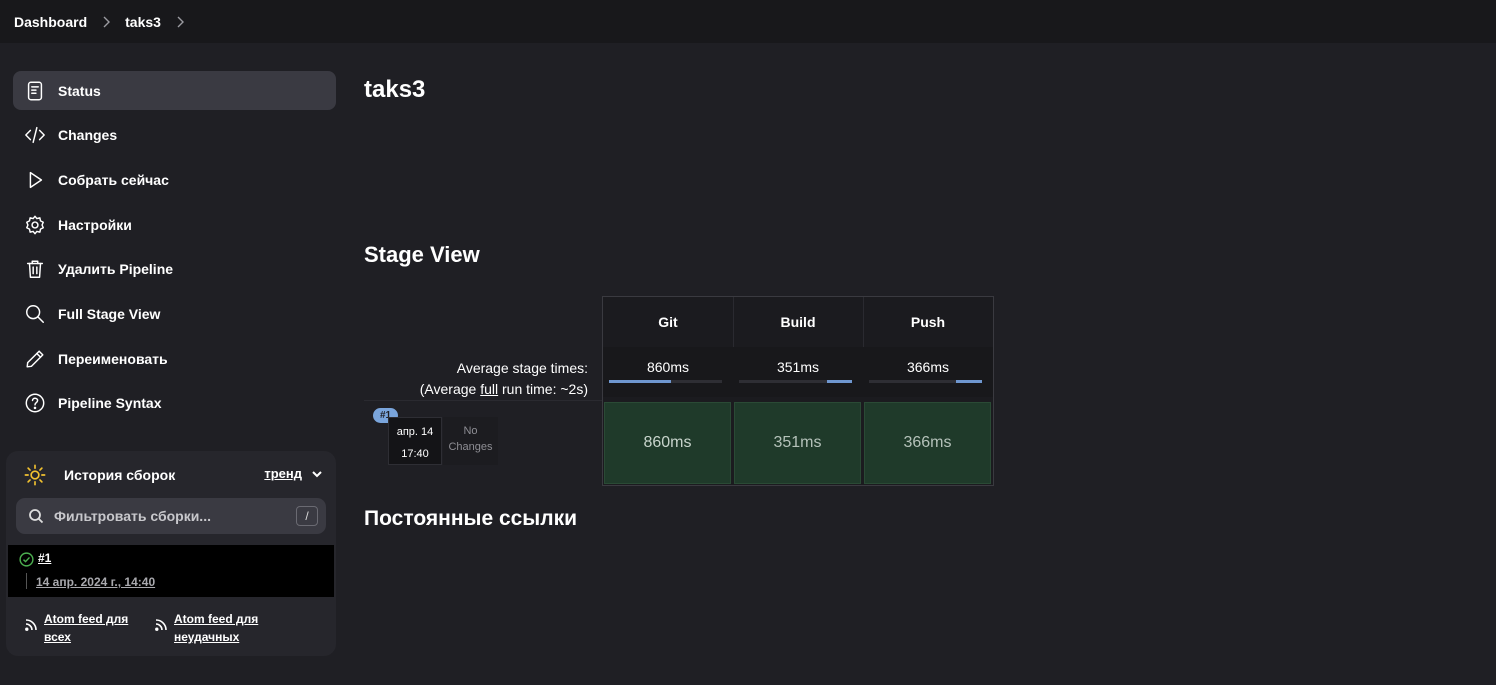 Image resolution: width=1496 pixels, height=685 pixels. Describe the element at coordinates (522, 368) in the screenshot. I see `average-stage-times-text: Average stage times:` at that location.